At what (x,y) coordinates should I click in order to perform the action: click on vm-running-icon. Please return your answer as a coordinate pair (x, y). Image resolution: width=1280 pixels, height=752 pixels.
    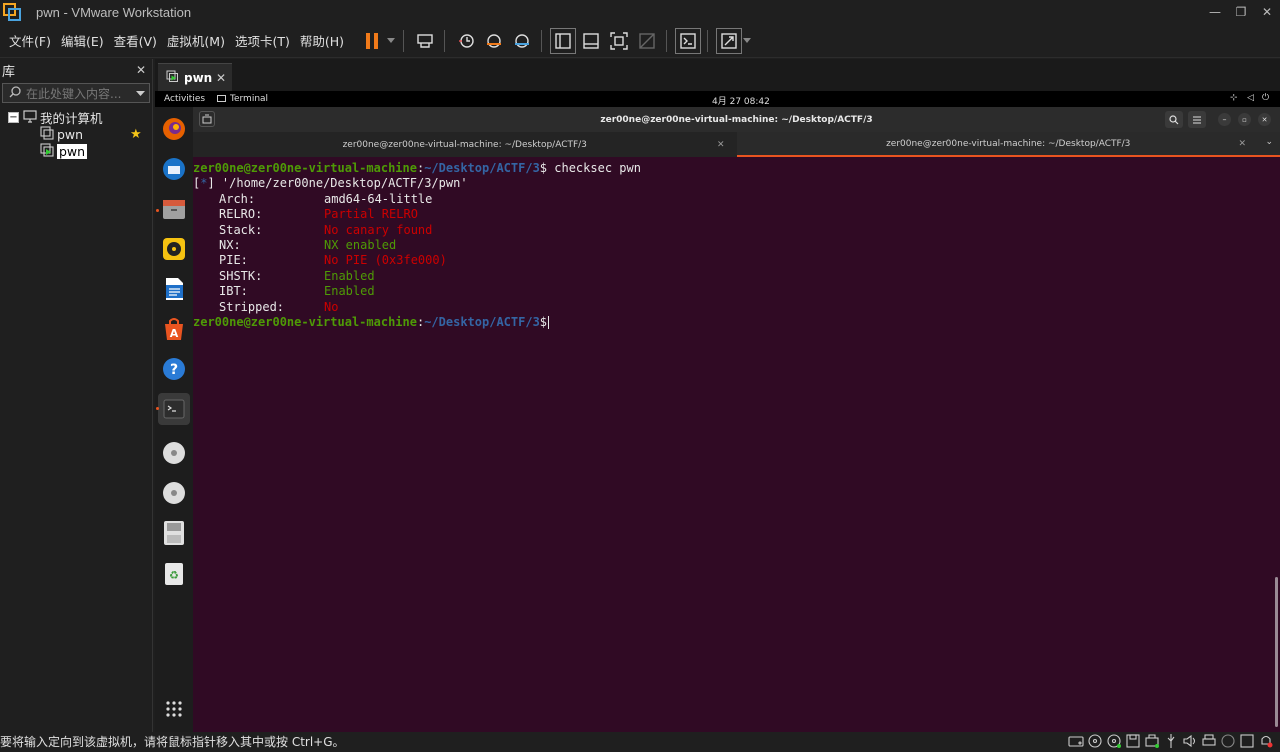
    Looking at the image, I should click on (47, 151).